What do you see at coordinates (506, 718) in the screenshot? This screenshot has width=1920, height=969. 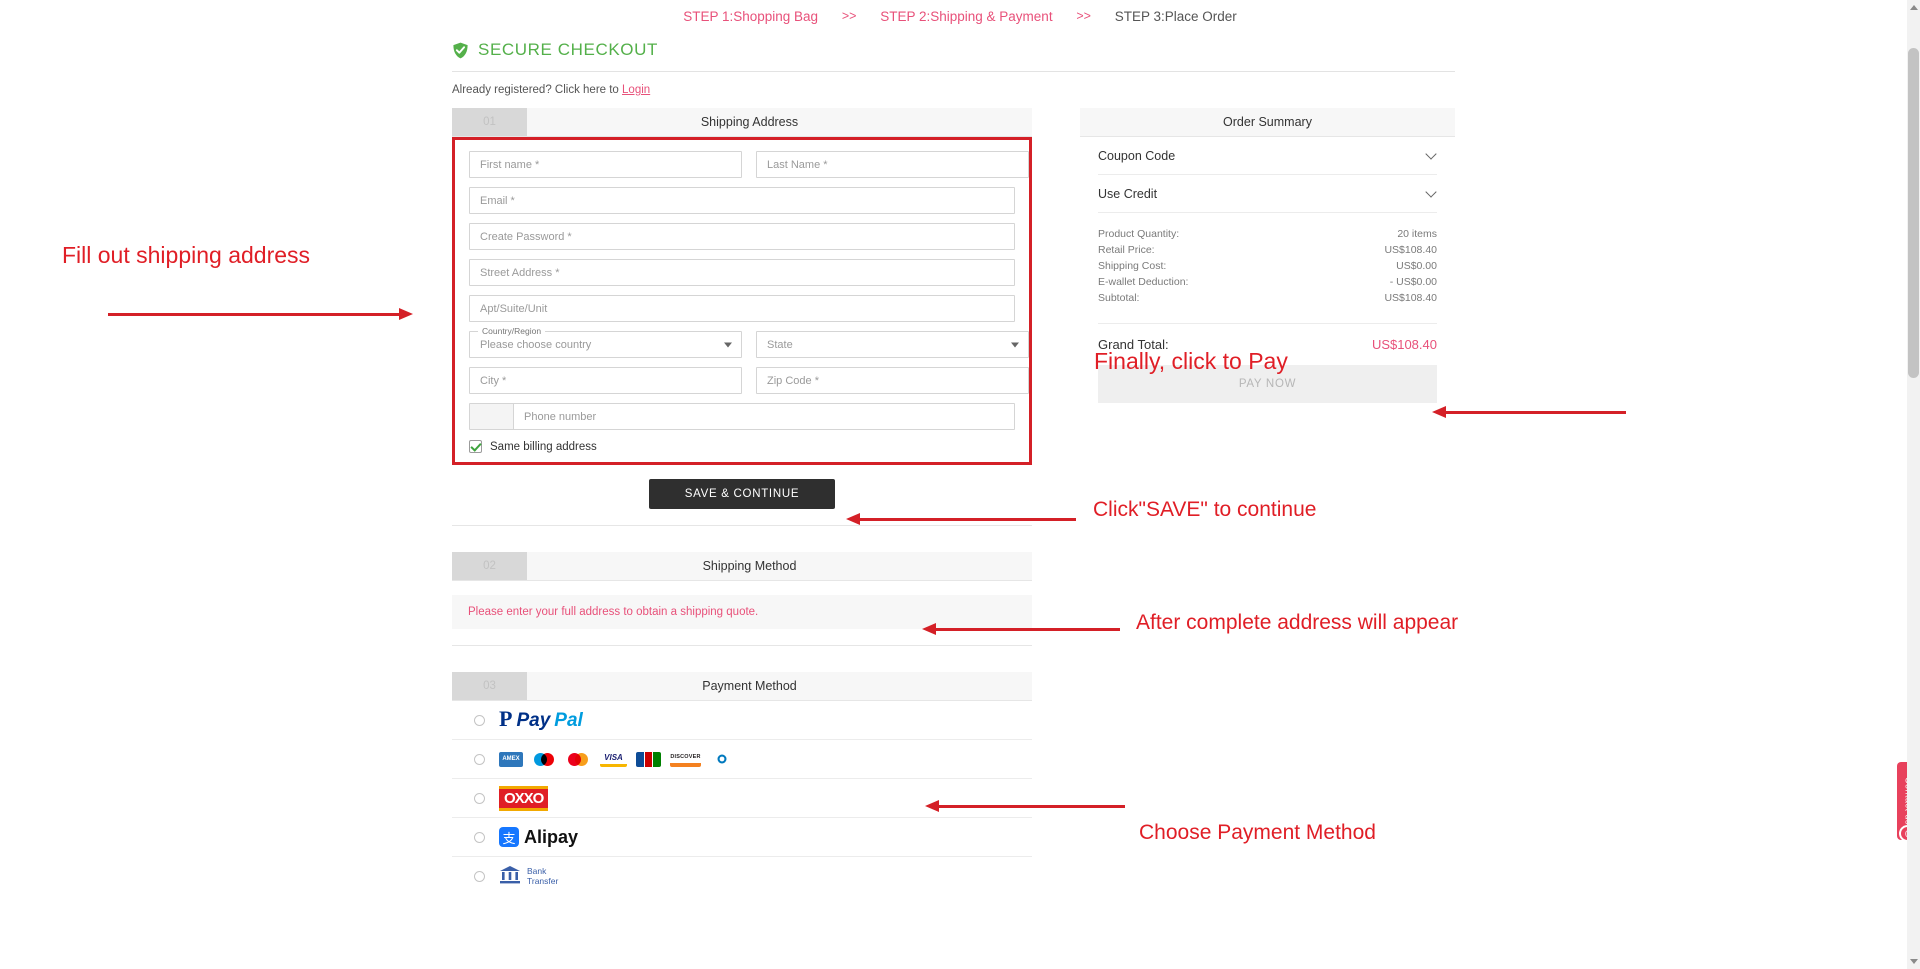 I see `paypal-mark-icon: P` at bounding box center [506, 718].